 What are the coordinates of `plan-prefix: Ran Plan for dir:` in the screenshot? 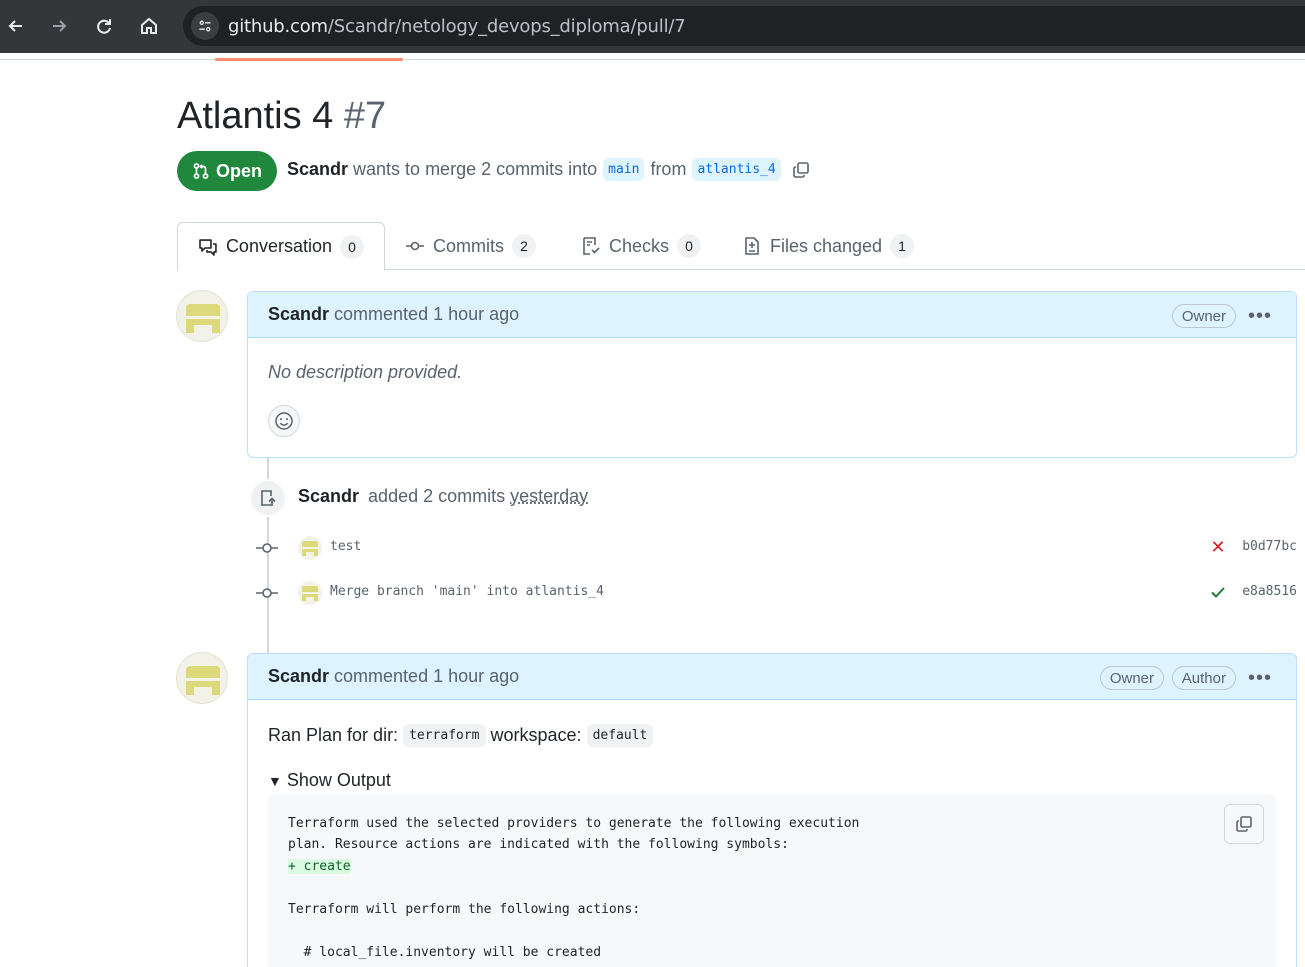 It's located at (333, 735).